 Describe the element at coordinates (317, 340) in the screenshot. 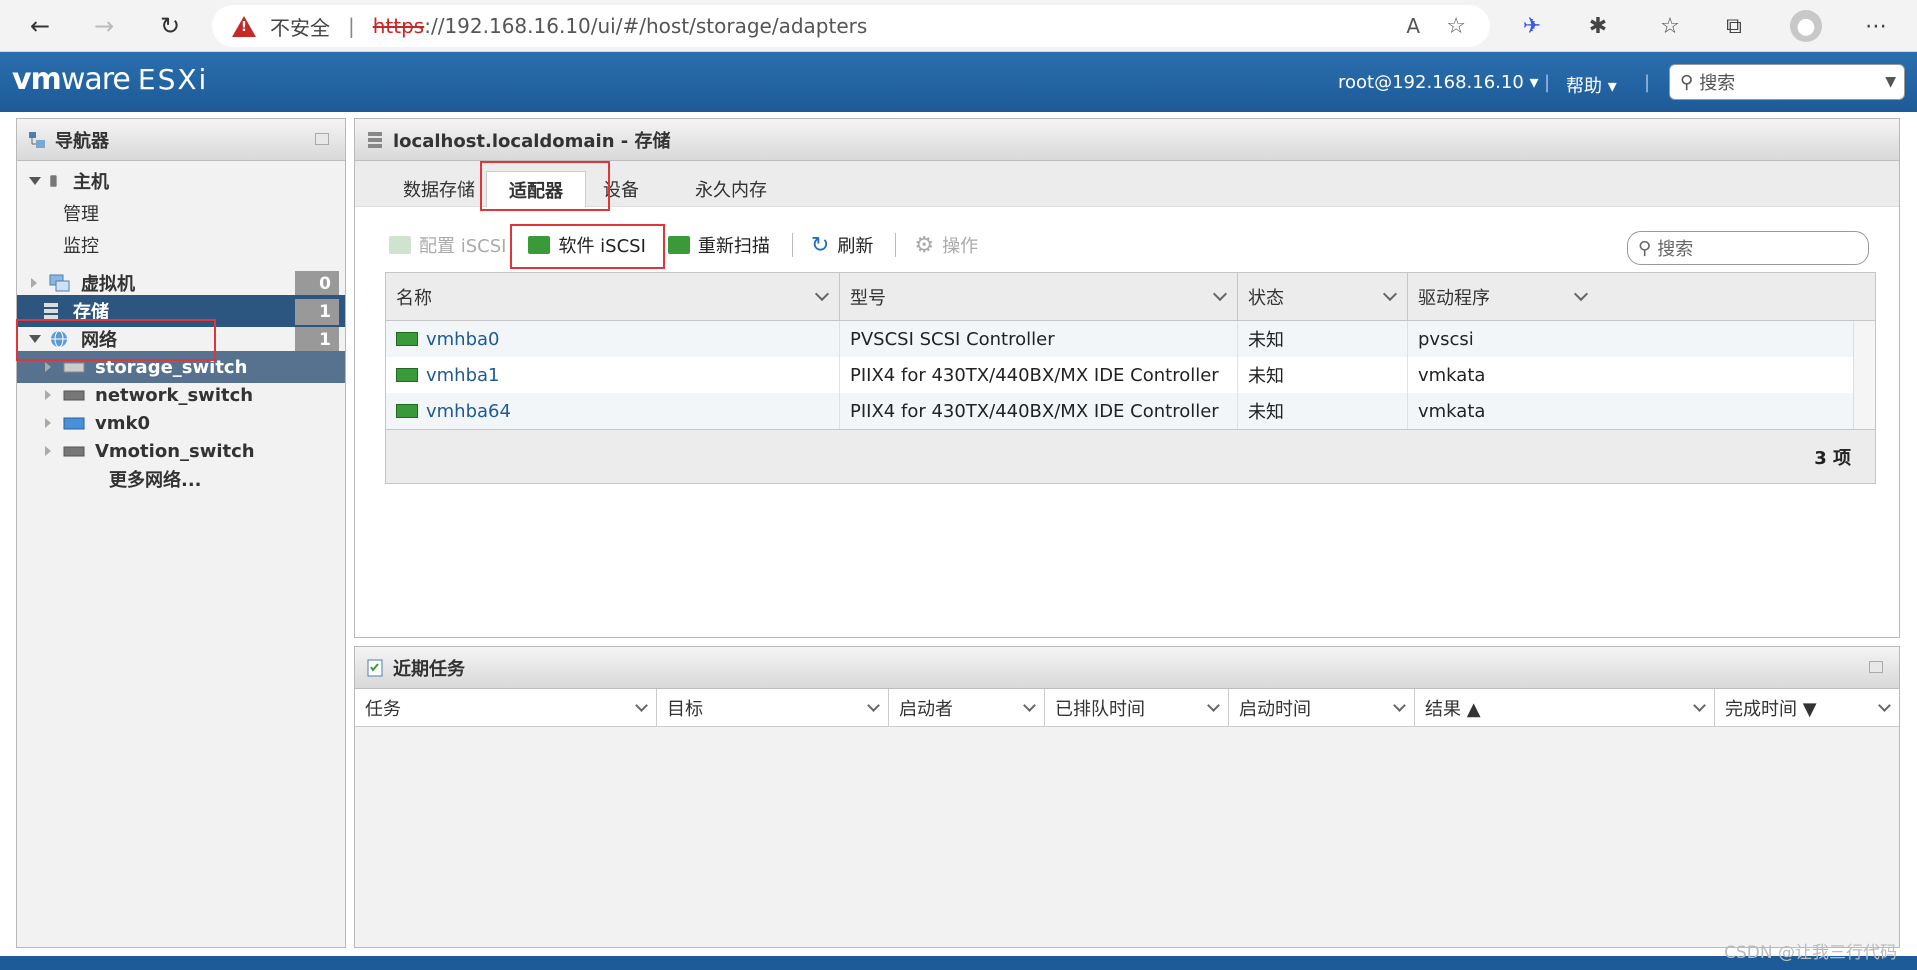

I see `network-count-badge: 1` at that location.